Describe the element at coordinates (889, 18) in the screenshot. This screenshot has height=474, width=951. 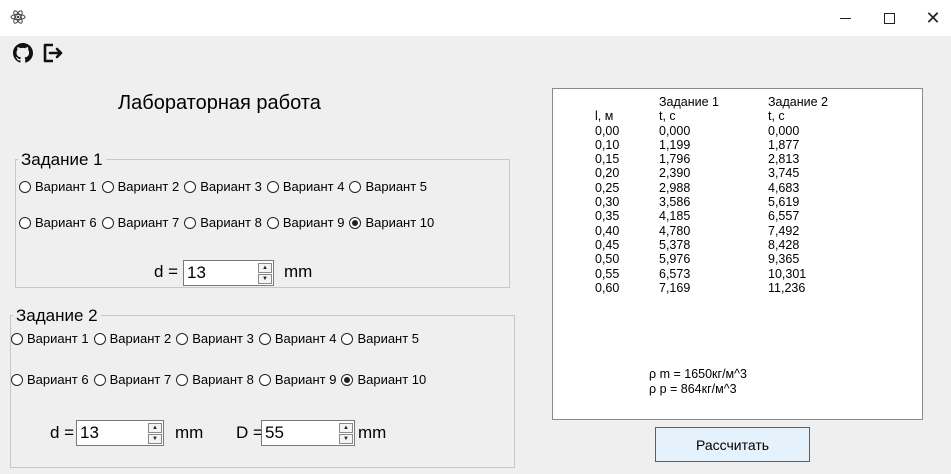
I see `maximize-button` at that location.